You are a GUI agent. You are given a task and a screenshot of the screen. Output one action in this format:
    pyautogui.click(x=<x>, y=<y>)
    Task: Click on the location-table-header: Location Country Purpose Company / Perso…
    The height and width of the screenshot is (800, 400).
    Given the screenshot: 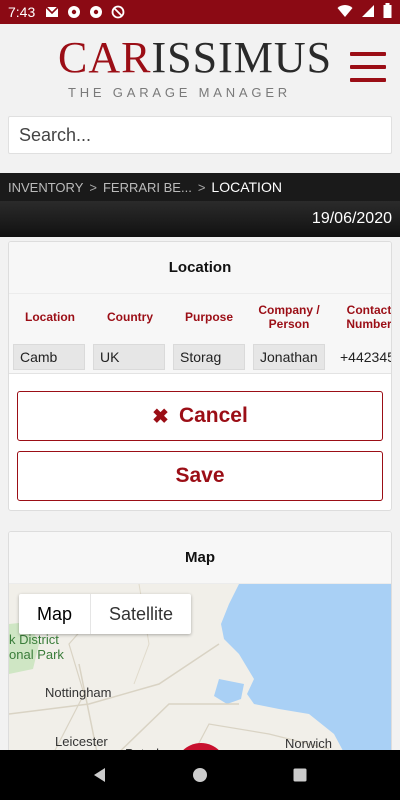 What is the action you would take?
    pyautogui.click(x=200, y=317)
    